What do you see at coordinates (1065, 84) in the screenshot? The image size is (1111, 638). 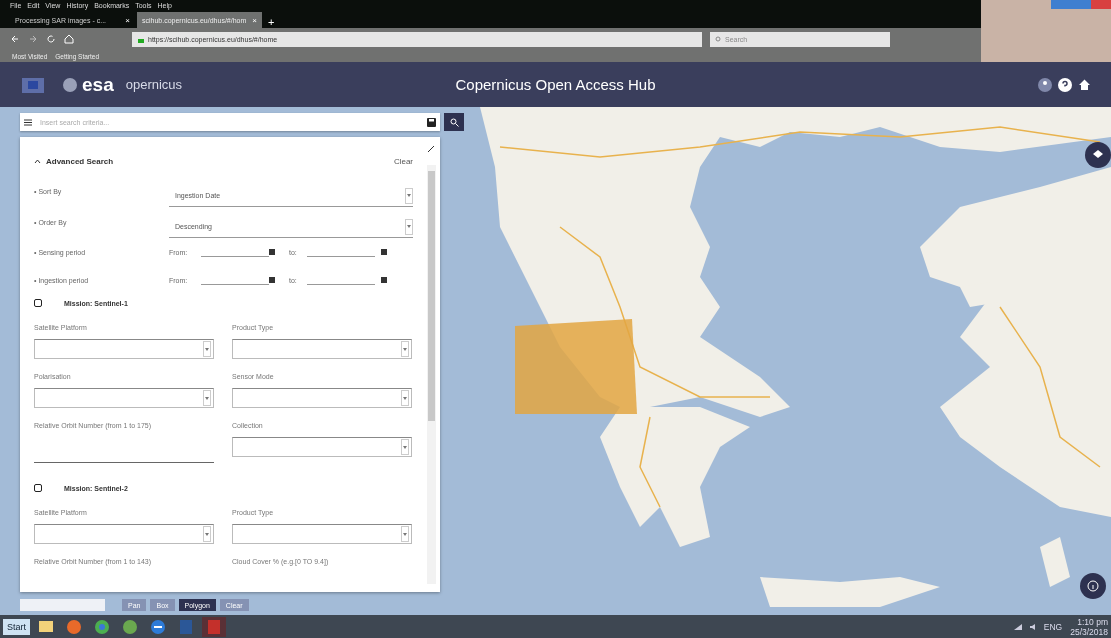 I see `help-icon` at bounding box center [1065, 84].